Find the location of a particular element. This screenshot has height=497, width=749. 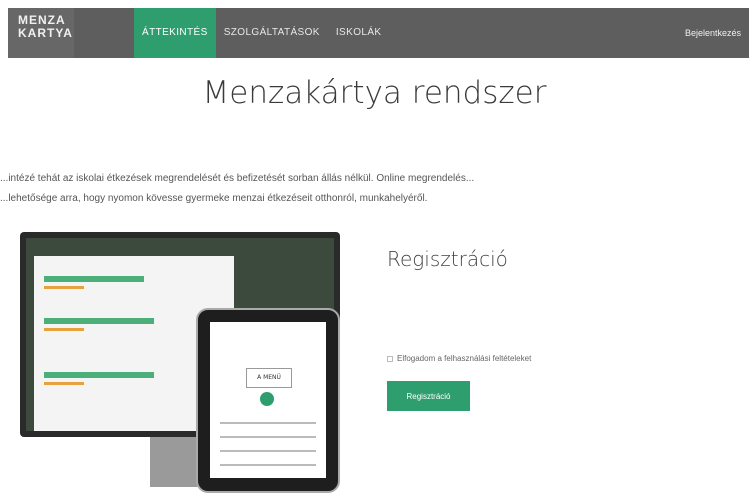

main-nav: ÁTTEKINTÉS SZOLGÁLTATÁSOK ISKOLÁK is located at coordinates (261, 33).